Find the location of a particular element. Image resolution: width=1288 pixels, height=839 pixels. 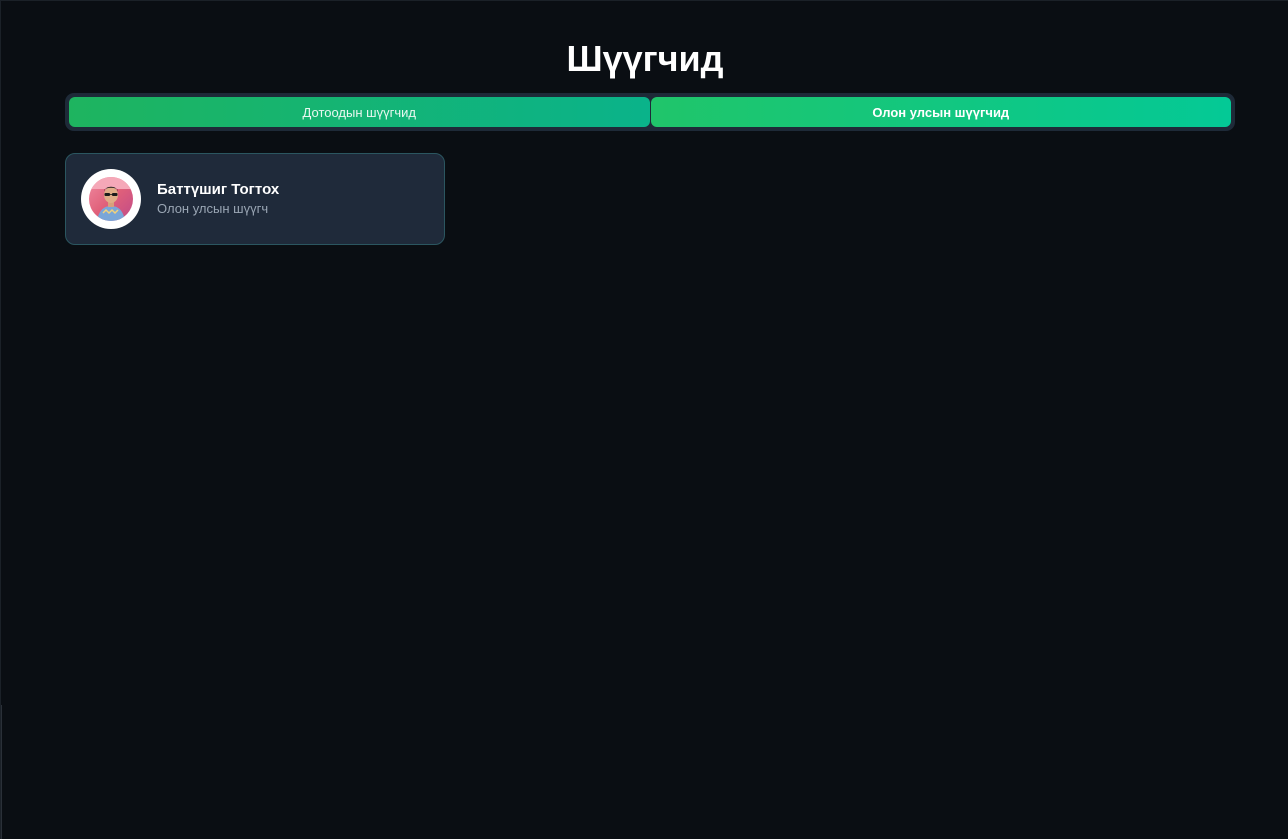

judge-type-tabs: Дотоодын шүүгчид Олон улсын шүүгчид is located at coordinates (650, 112).